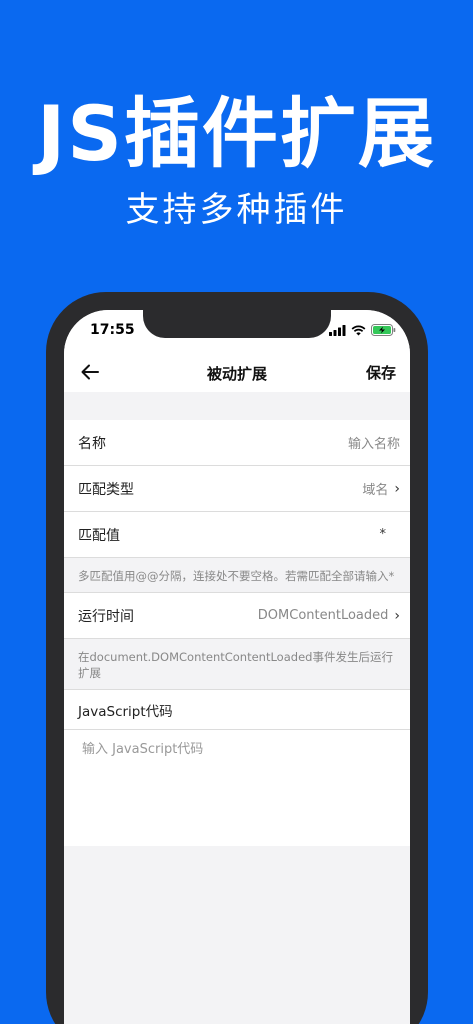 The image size is (473, 1024). I want to click on run-time-selector: DOMContentLoaded ›, so click(329, 616).